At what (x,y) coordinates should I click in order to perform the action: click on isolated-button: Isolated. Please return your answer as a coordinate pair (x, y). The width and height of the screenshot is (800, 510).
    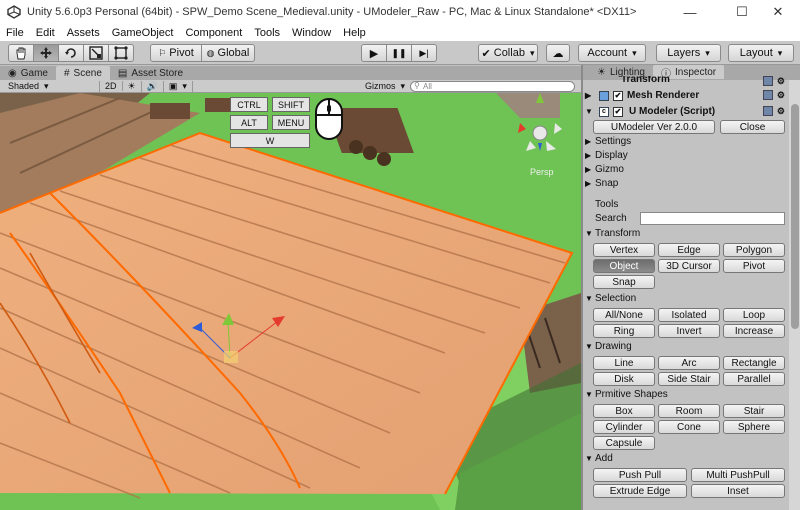
    Looking at the image, I should click on (689, 315).